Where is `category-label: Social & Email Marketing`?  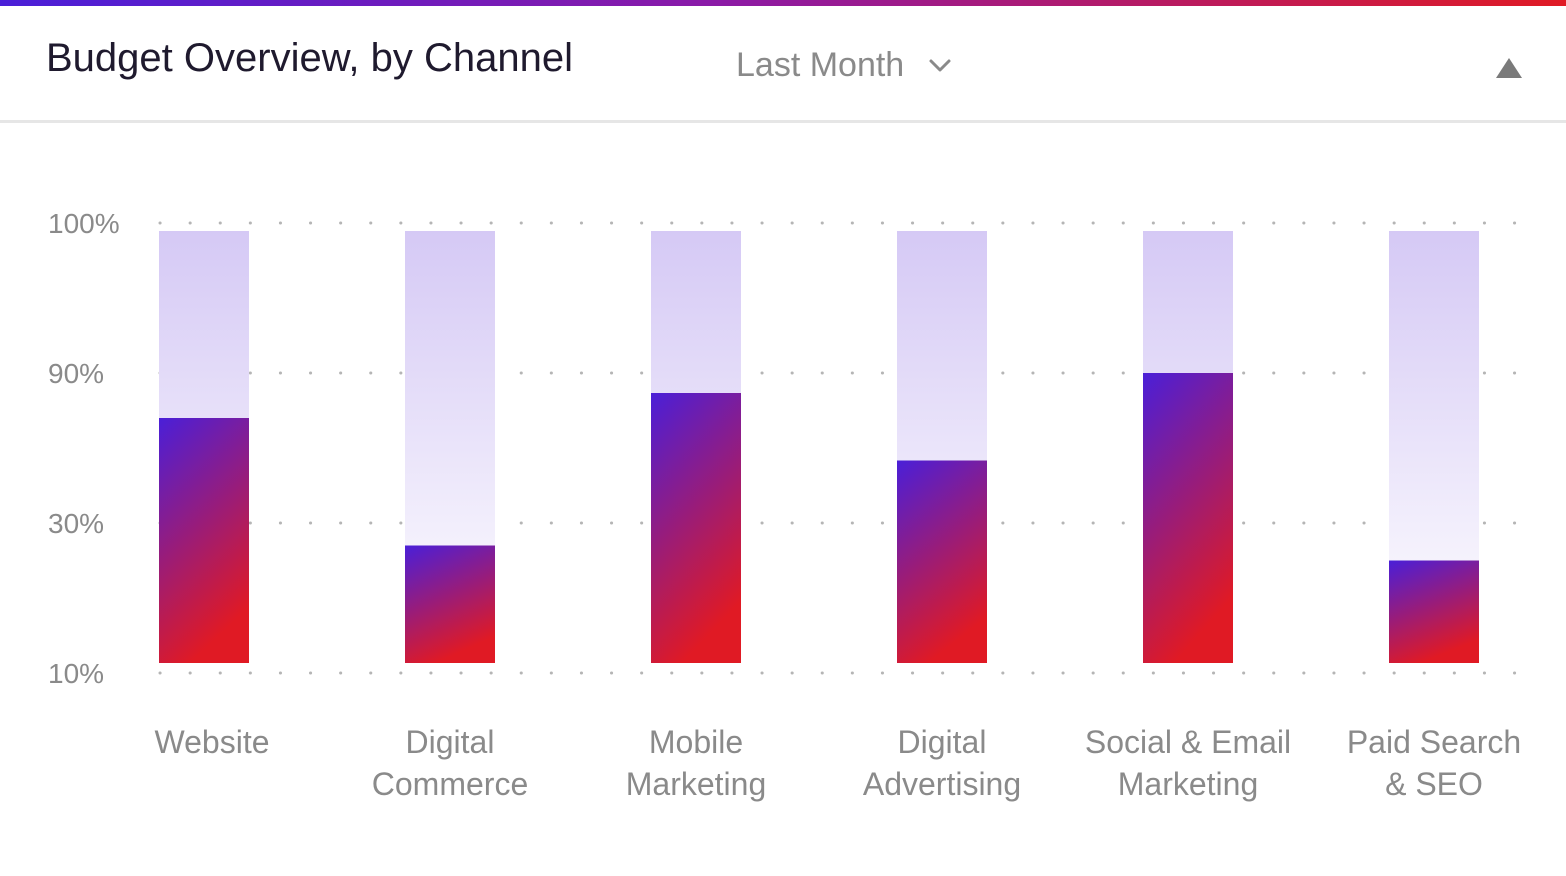 category-label: Social & Email Marketing is located at coordinates (1188, 763).